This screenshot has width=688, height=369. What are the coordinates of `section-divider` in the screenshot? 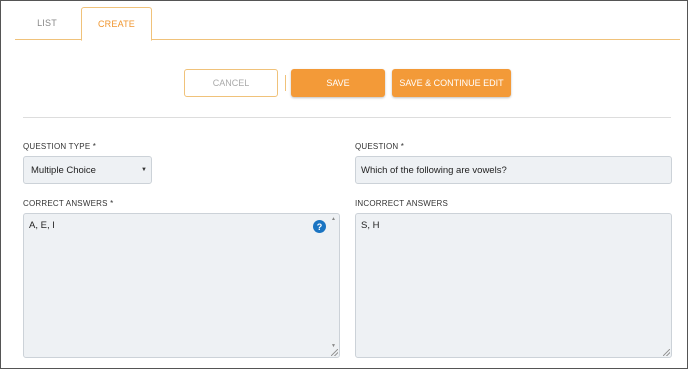 It's located at (347, 117).